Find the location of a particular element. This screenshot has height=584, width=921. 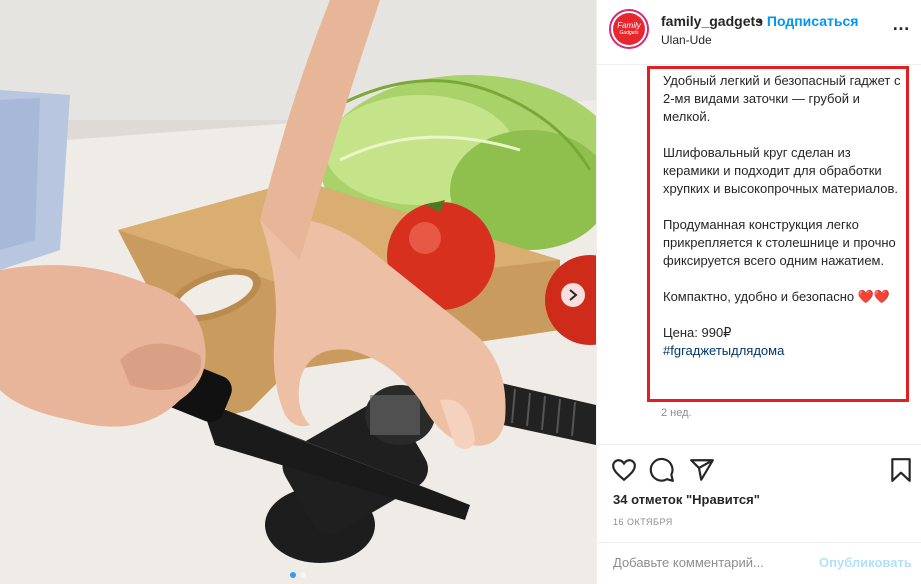

avatar-logo-subtext: Gadgets is located at coordinates (629, 33).